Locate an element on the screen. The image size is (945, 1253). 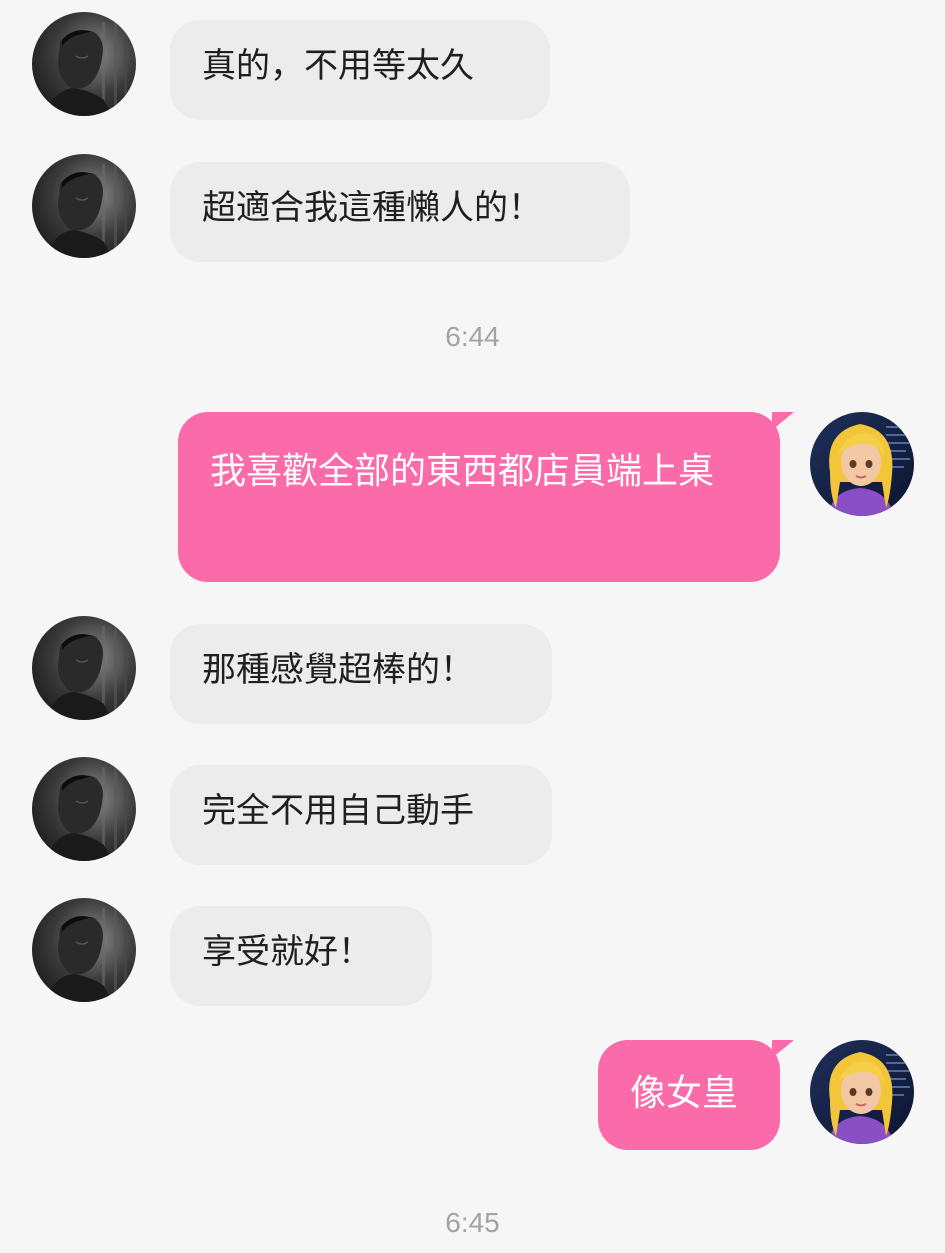
incoming-message-bubble: 完全不用自己動手 is located at coordinates (361, 815).